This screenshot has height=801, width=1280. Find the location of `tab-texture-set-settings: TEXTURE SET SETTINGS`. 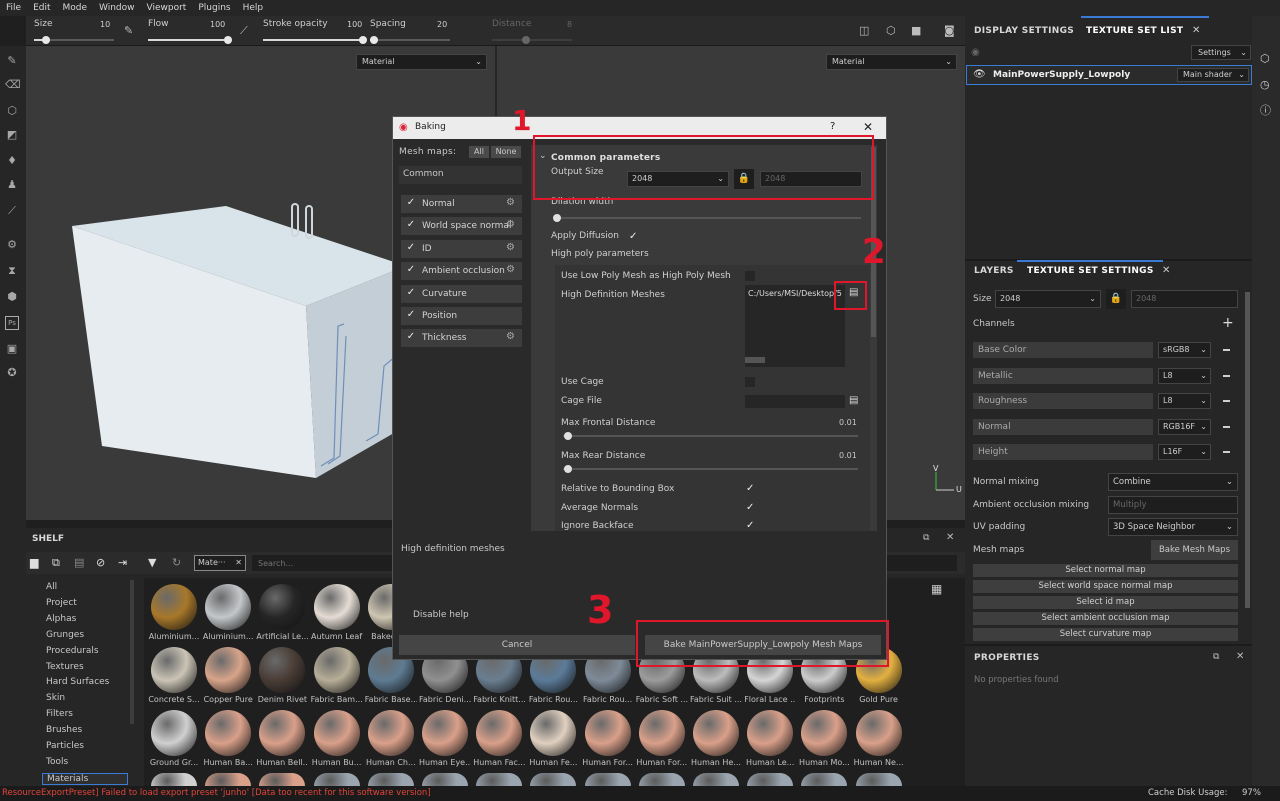

tab-texture-set-settings: TEXTURE SET SETTINGS is located at coordinates (1090, 271).